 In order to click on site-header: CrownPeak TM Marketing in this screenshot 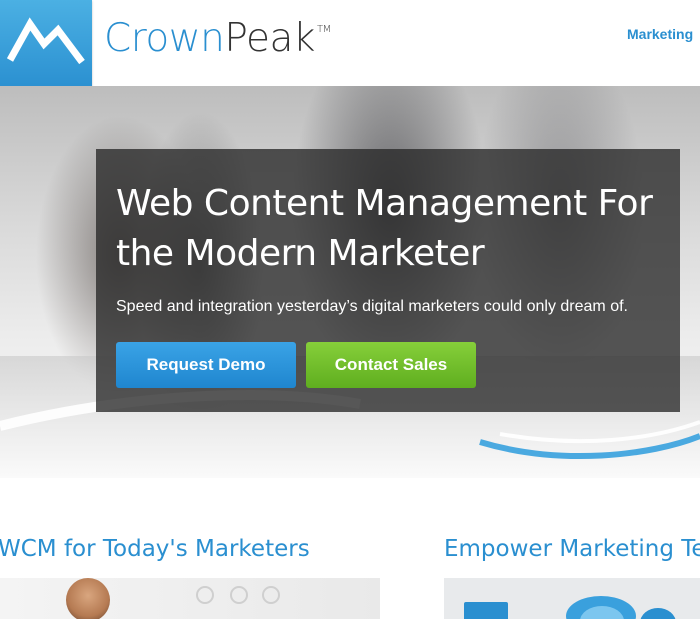, I will do `click(350, 45)`.